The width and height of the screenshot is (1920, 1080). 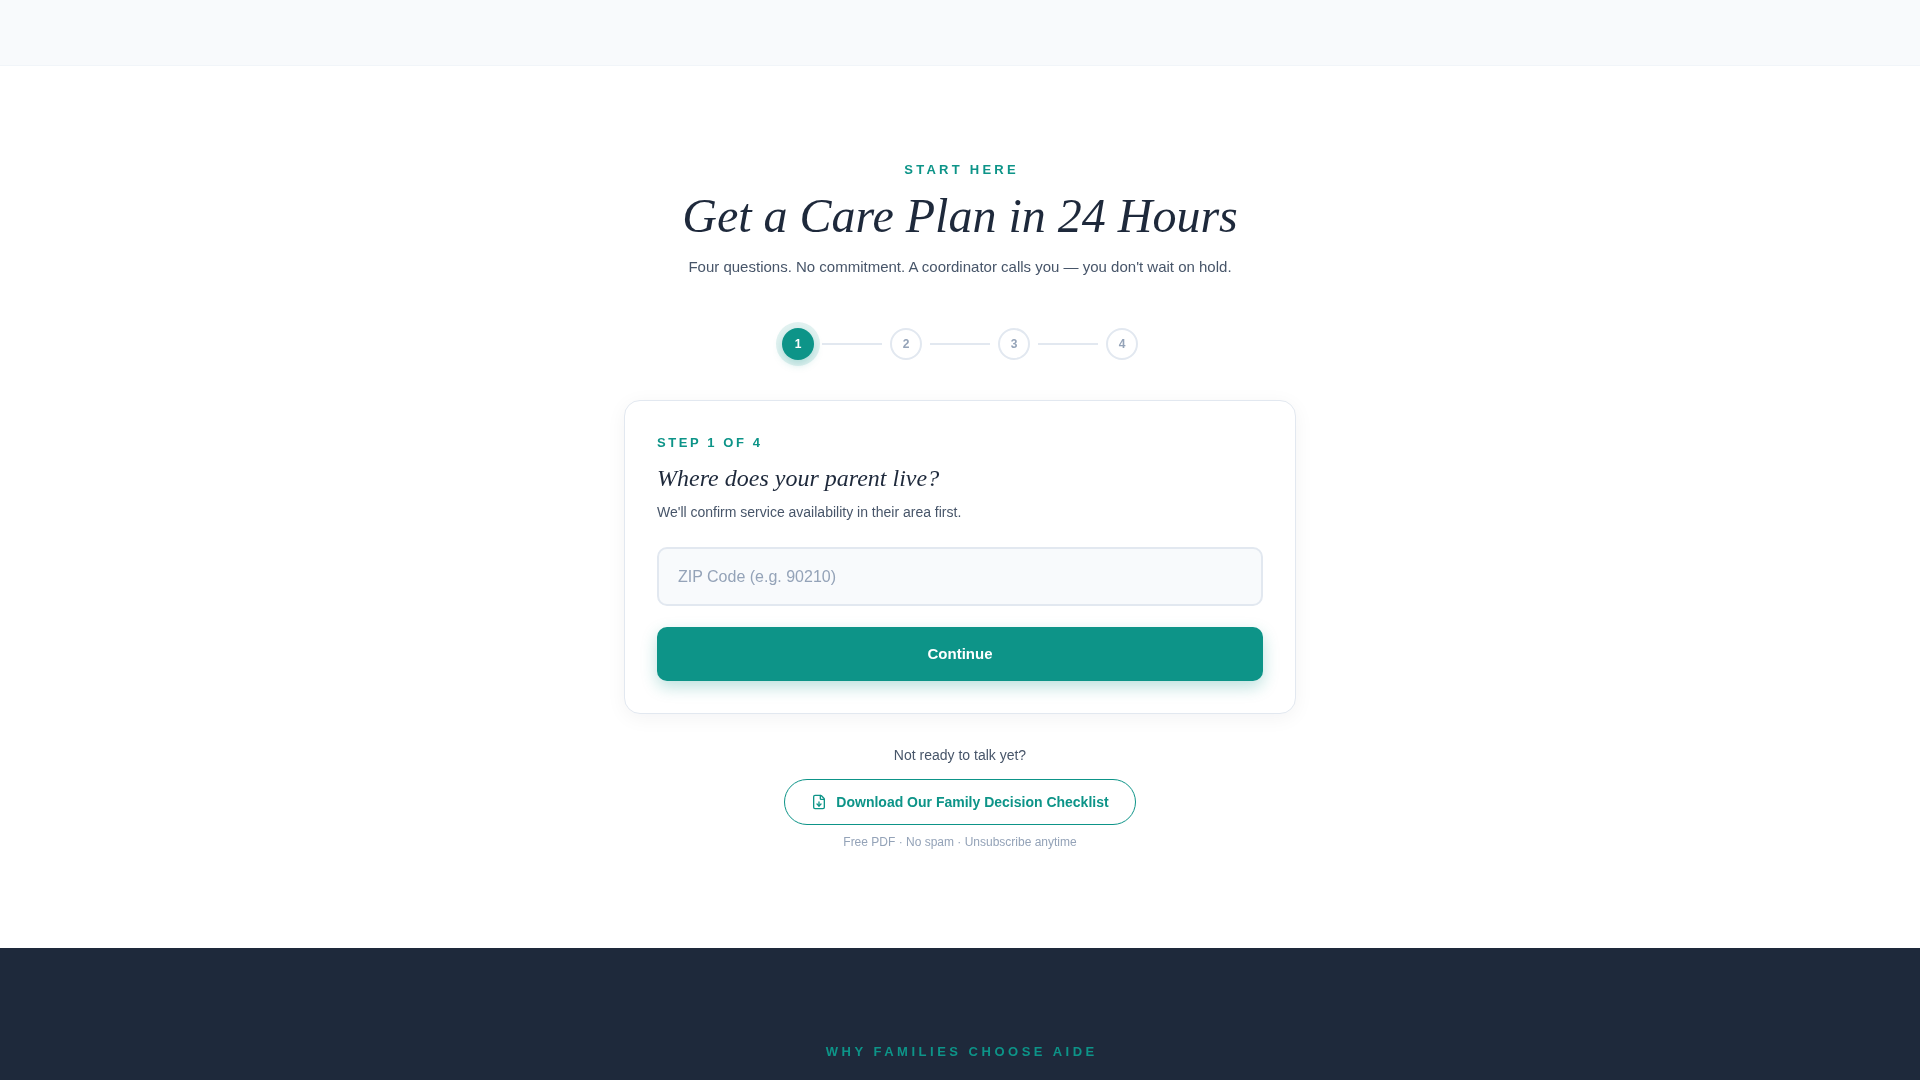 What do you see at coordinates (960, 654) in the screenshot?
I see `continue-button: Continue` at bounding box center [960, 654].